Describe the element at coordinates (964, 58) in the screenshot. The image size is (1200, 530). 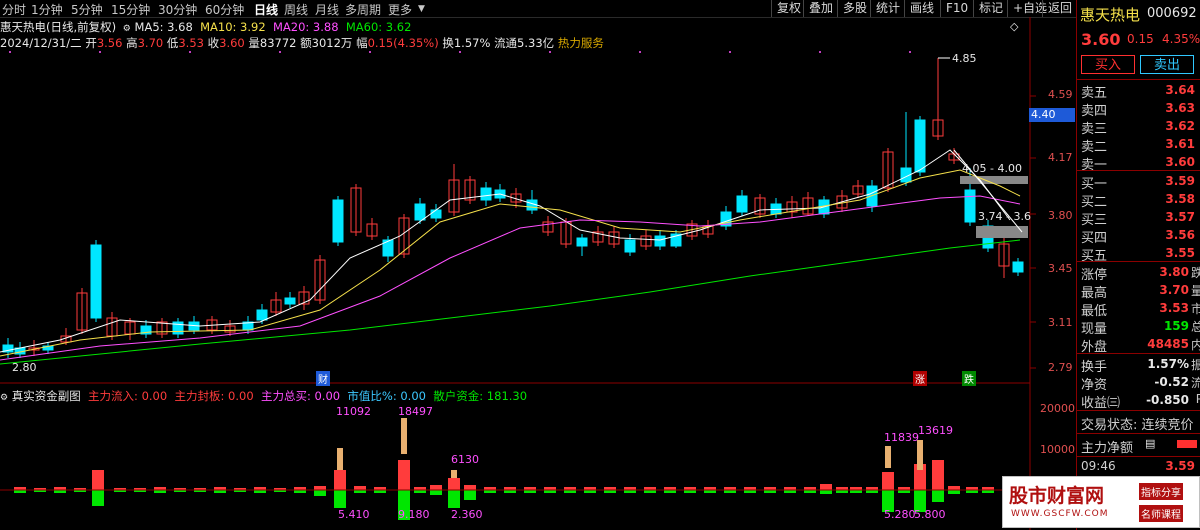
I see `period-high-label: 4.85` at that location.